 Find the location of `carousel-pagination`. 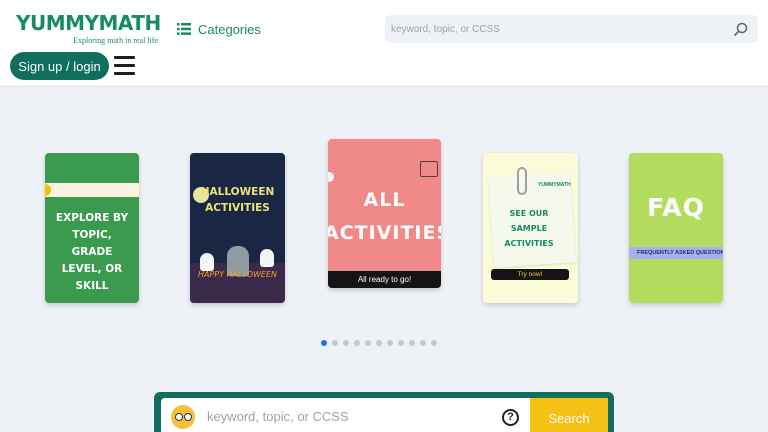

carousel-pagination is located at coordinates (379, 343).